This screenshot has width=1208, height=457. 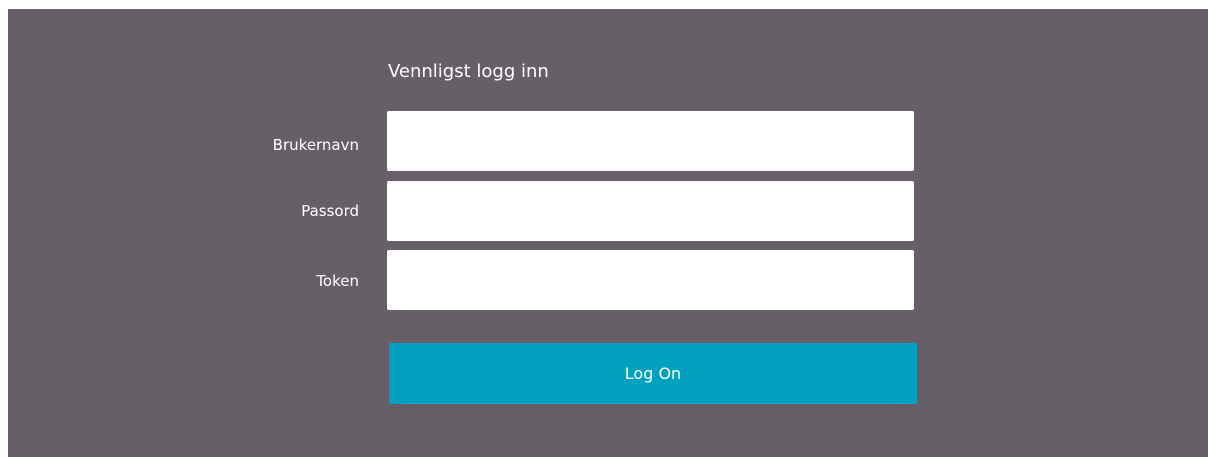 What do you see at coordinates (653, 373) in the screenshot?
I see `log-on-button: Log On` at bounding box center [653, 373].